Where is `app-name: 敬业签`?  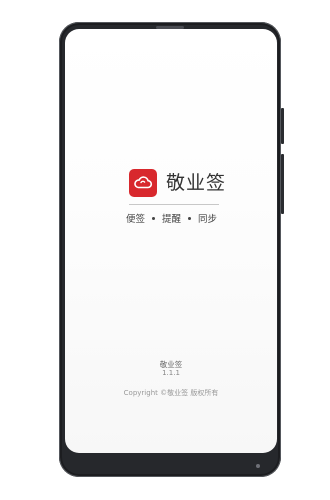
app-name: 敬业签 is located at coordinates (196, 183).